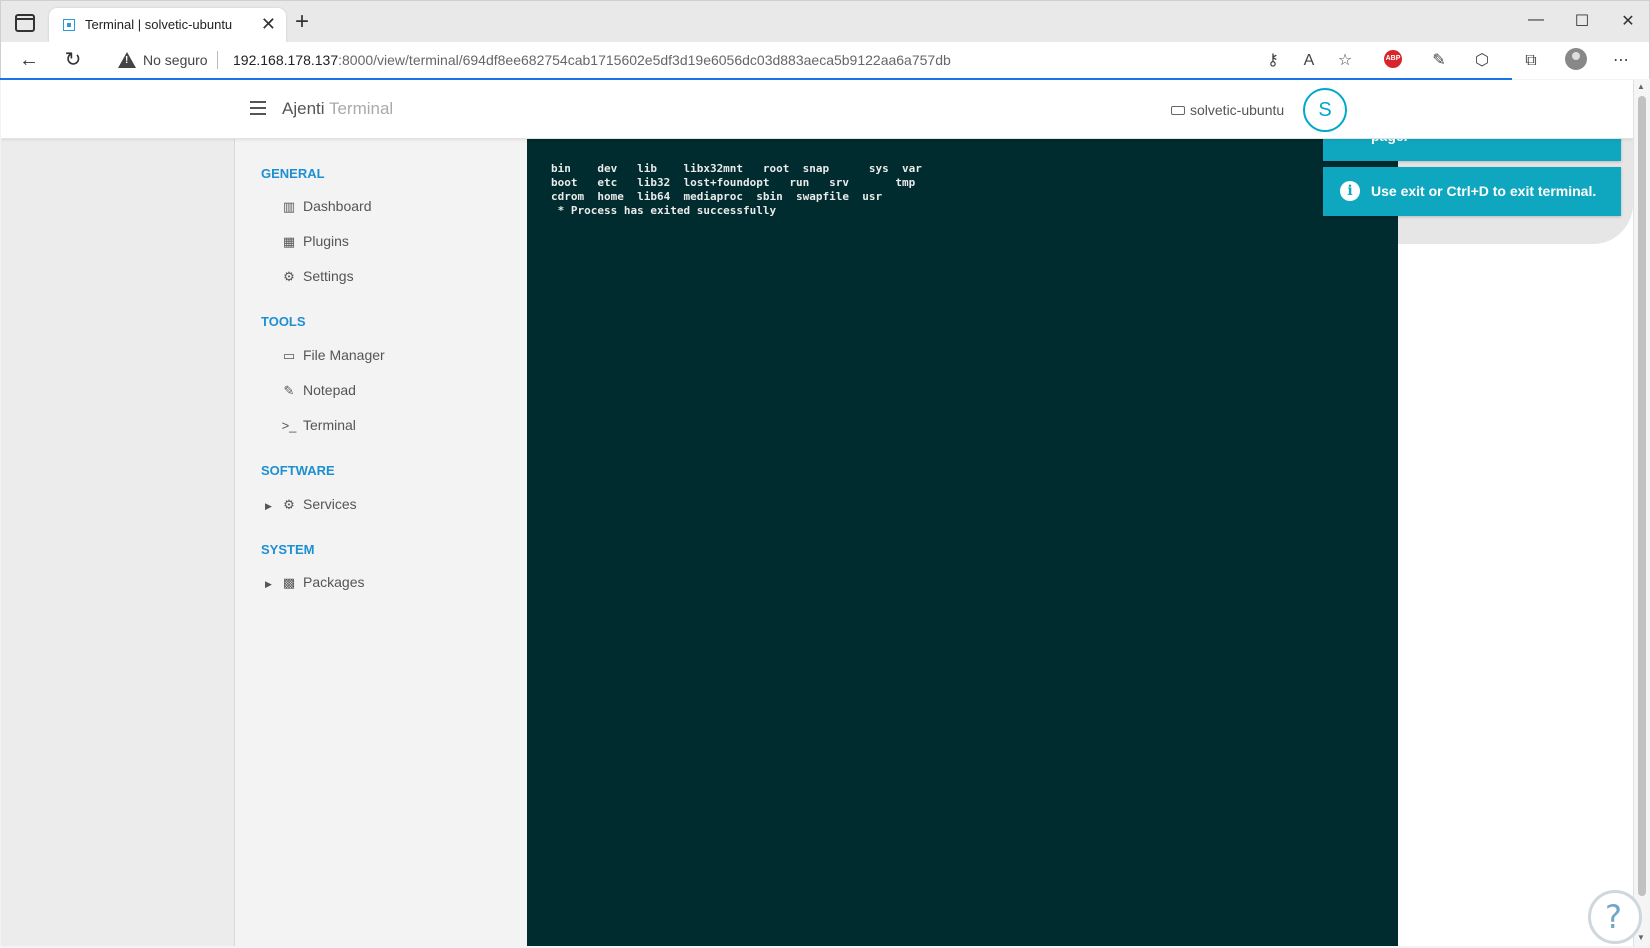 Image resolution: width=1650 pixels, height=948 pixels. I want to click on page-title: Terminal, so click(361, 108).